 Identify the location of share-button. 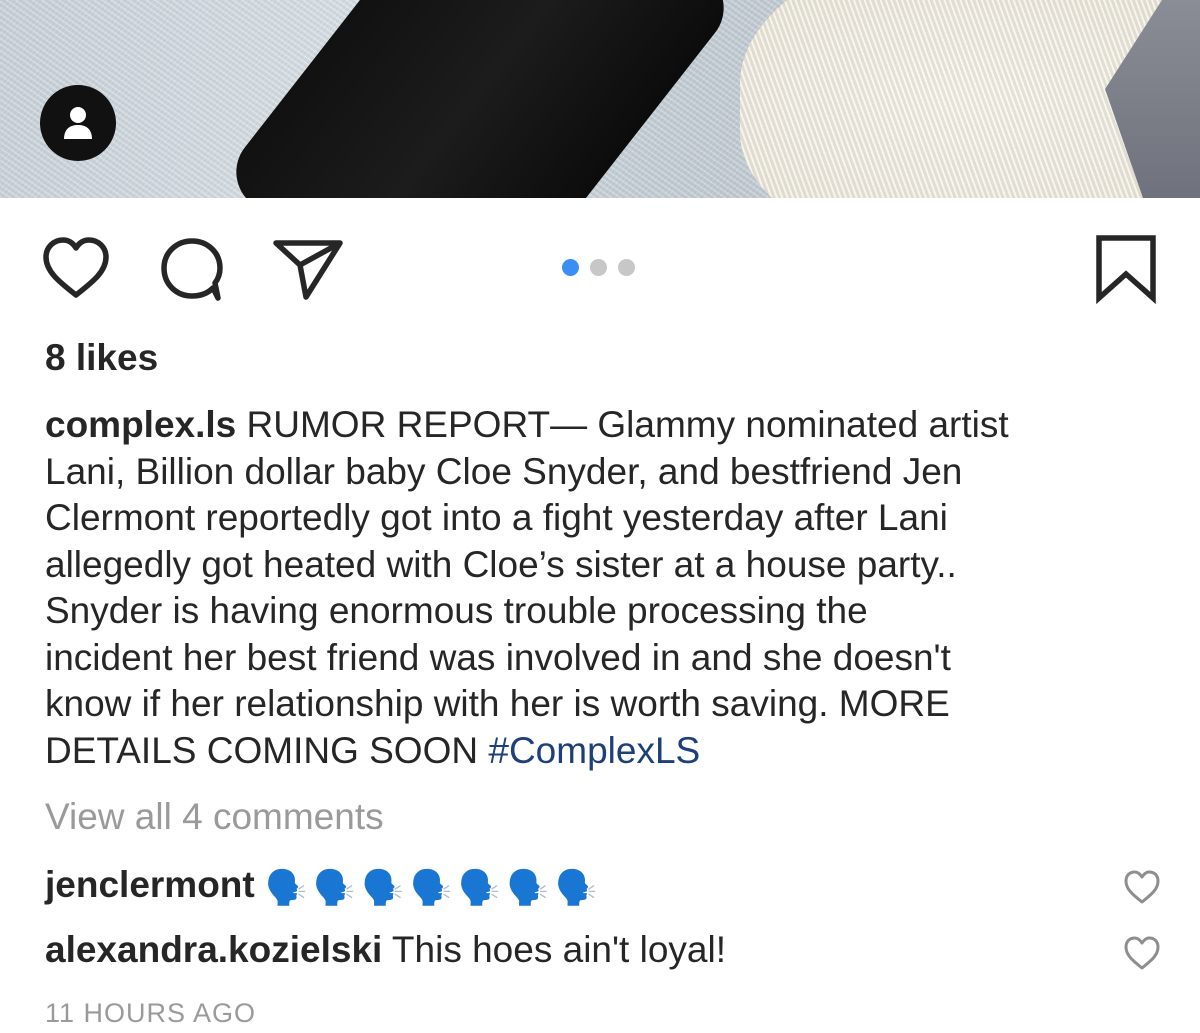
(308, 270).